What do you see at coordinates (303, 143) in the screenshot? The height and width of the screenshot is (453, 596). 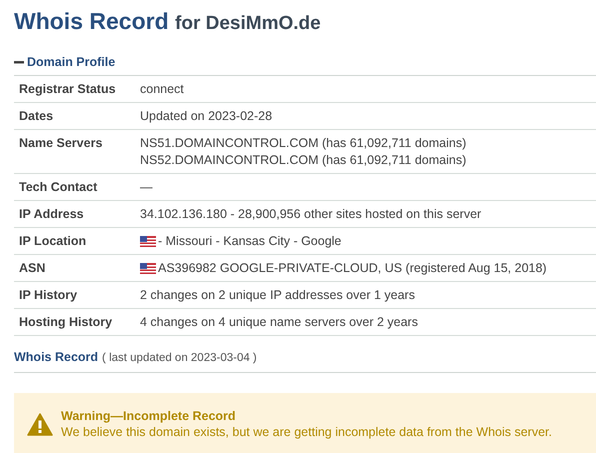 I see `row-value: NS51.DOMAINCONTROL.COM (has 61,092,711 domains)` at bounding box center [303, 143].